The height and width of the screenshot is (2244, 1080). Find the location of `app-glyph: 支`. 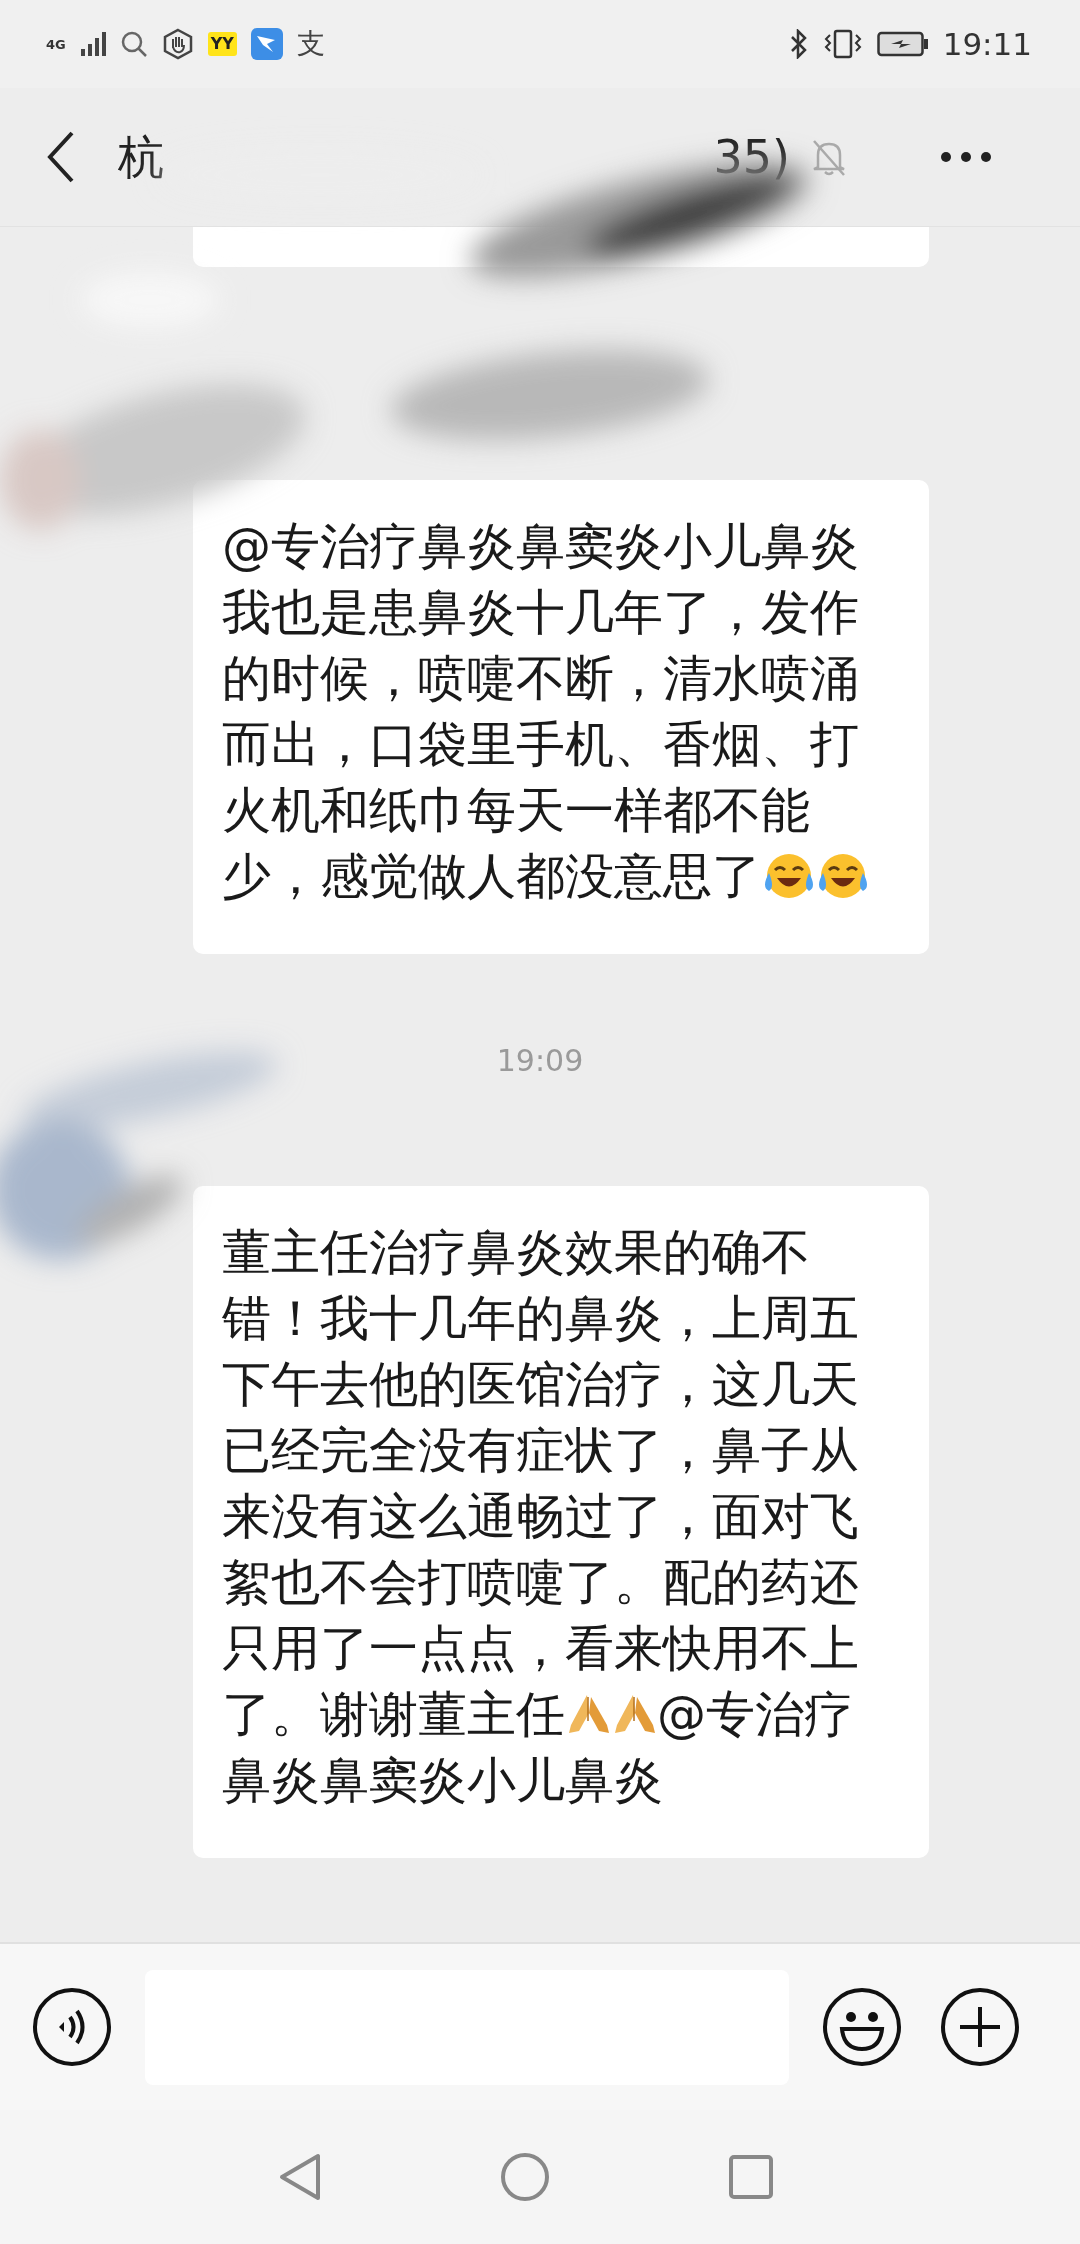

app-glyph: 支 is located at coordinates (310, 44).